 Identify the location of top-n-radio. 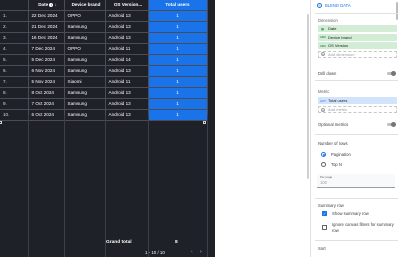
(323, 164).